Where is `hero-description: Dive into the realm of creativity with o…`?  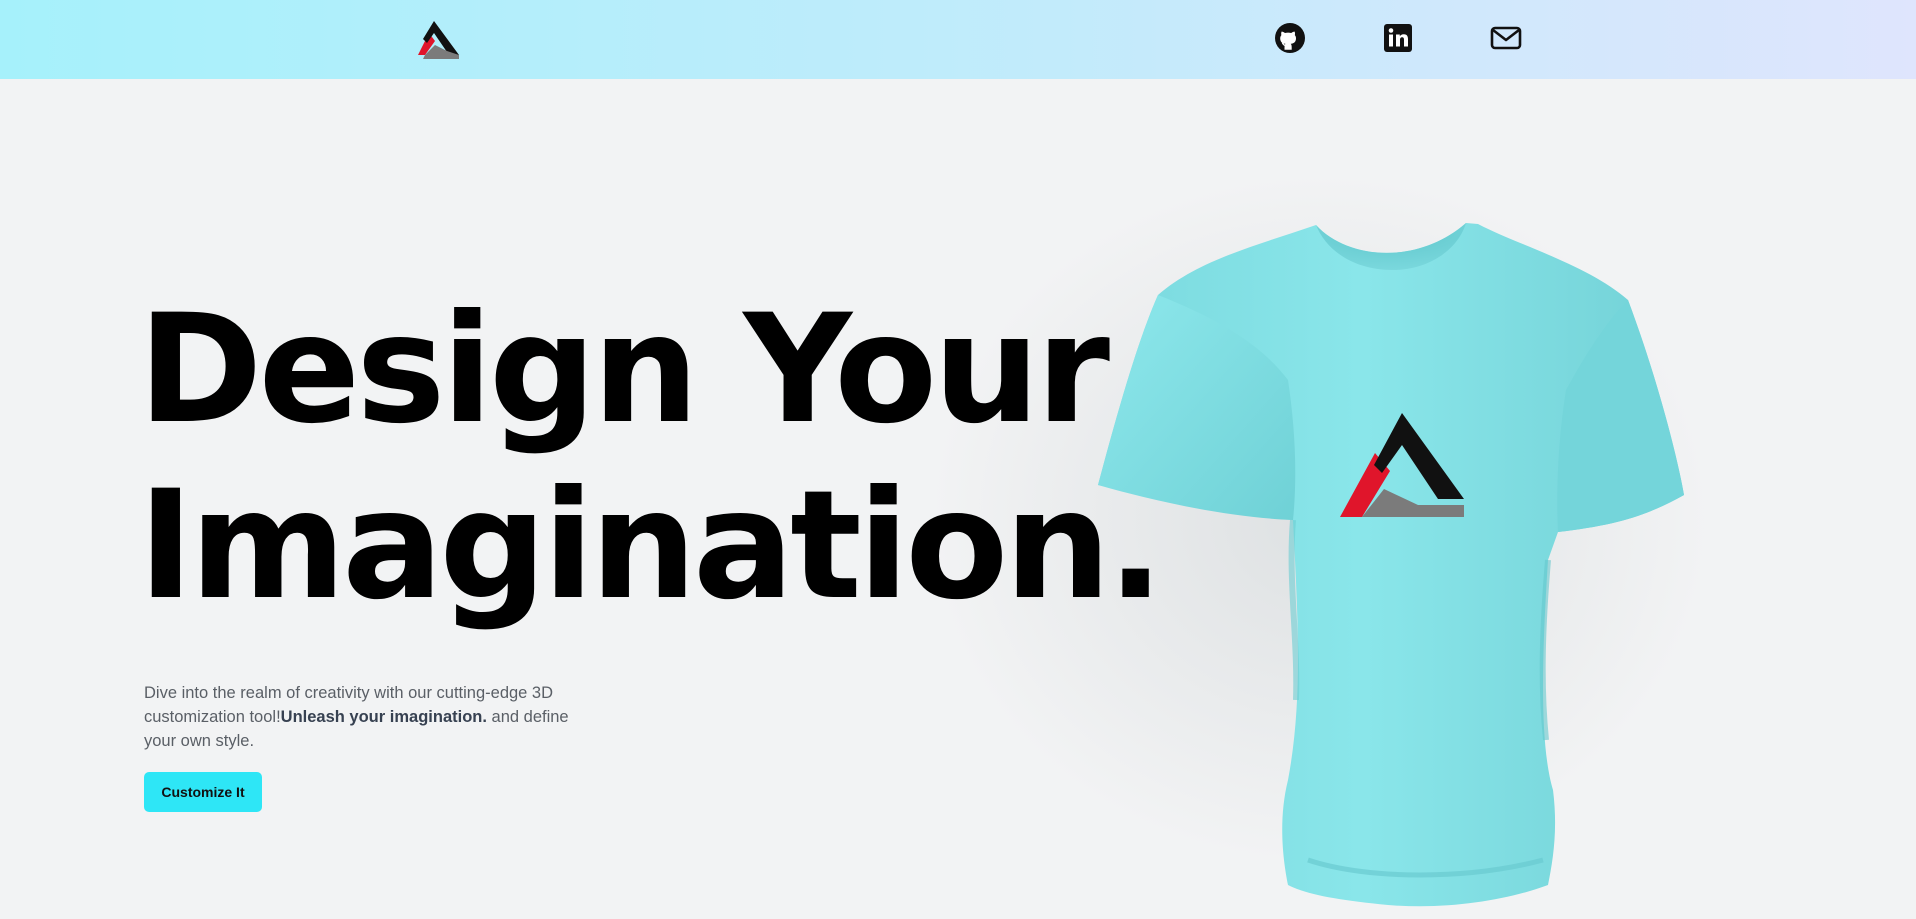
hero-description: Dive into the realm of creativity with o… is located at coordinates (364, 717).